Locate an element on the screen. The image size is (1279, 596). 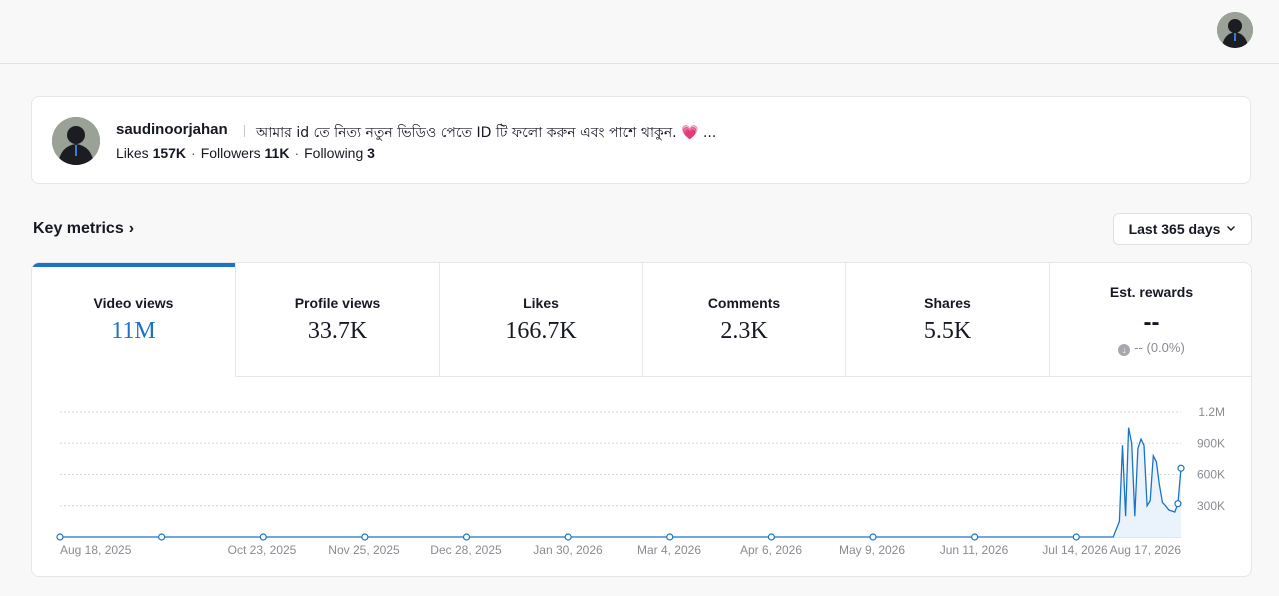
followers-count: 11K is located at coordinates (277, 153).